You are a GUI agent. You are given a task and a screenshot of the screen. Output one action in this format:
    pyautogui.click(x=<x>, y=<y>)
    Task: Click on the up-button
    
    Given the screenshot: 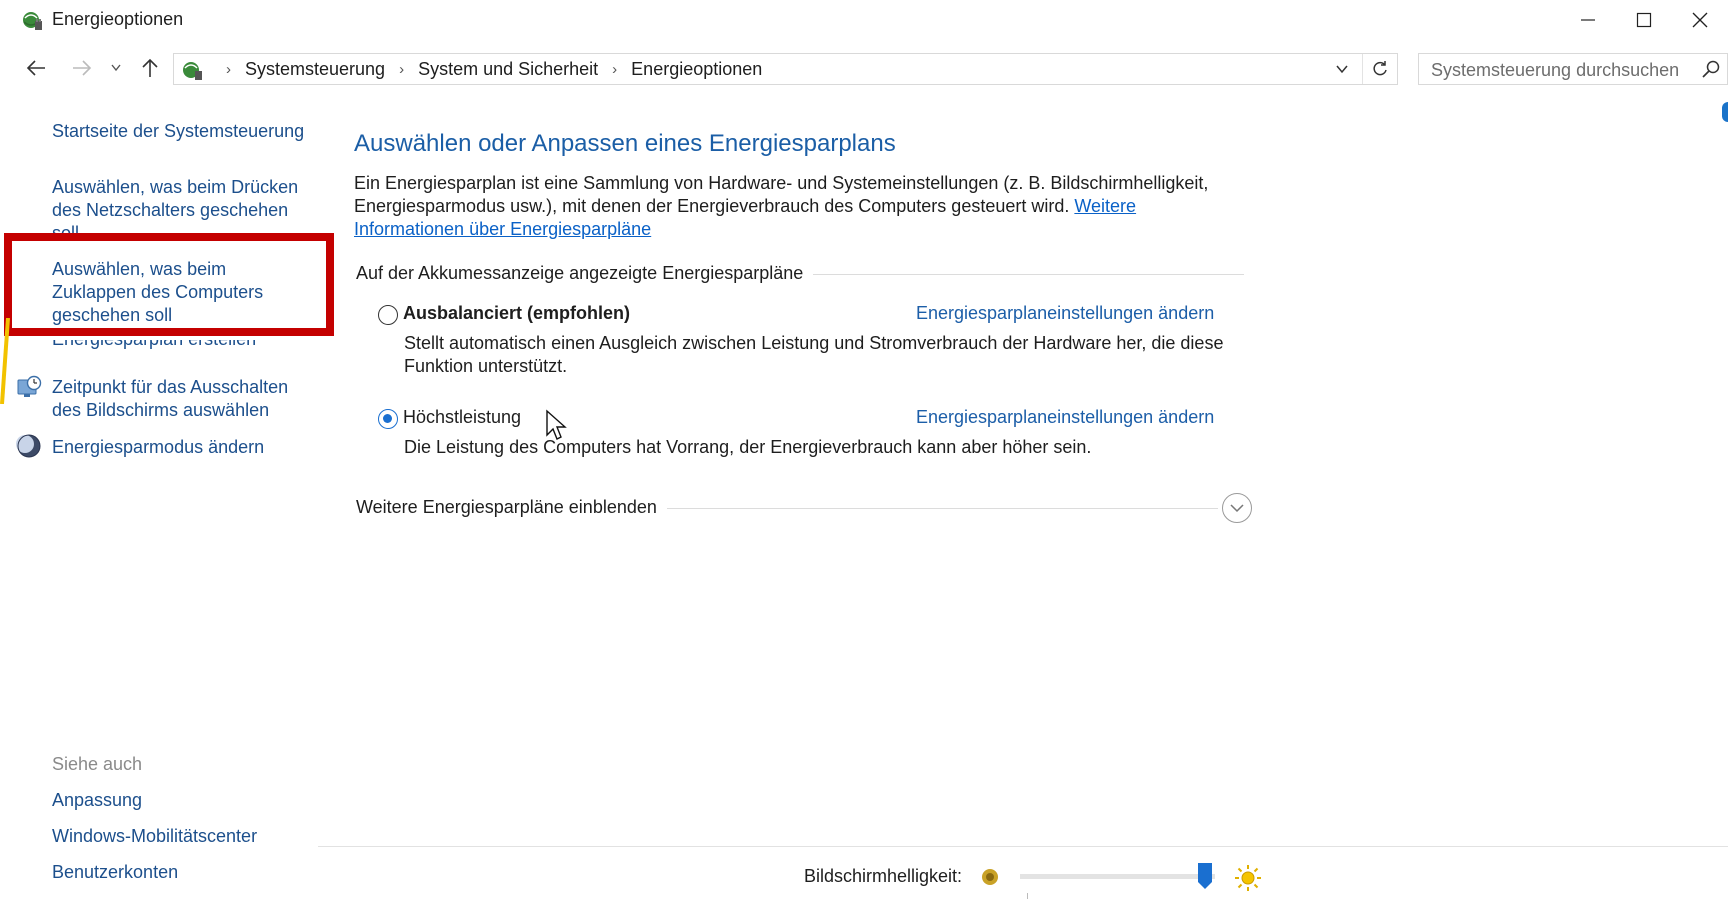 What is the action you would take?
    pyautogui.click(x=150, y=68)
    